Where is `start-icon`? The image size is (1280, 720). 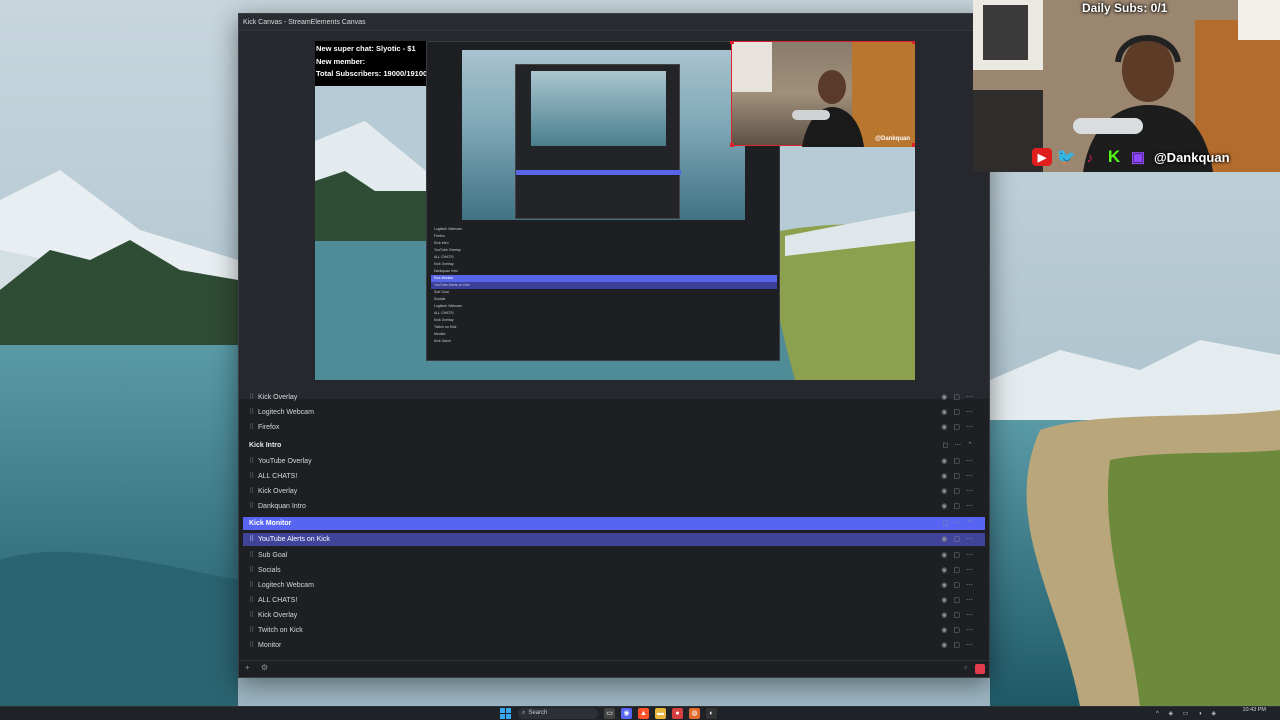
start-icon is located at coordinates (506, 713).